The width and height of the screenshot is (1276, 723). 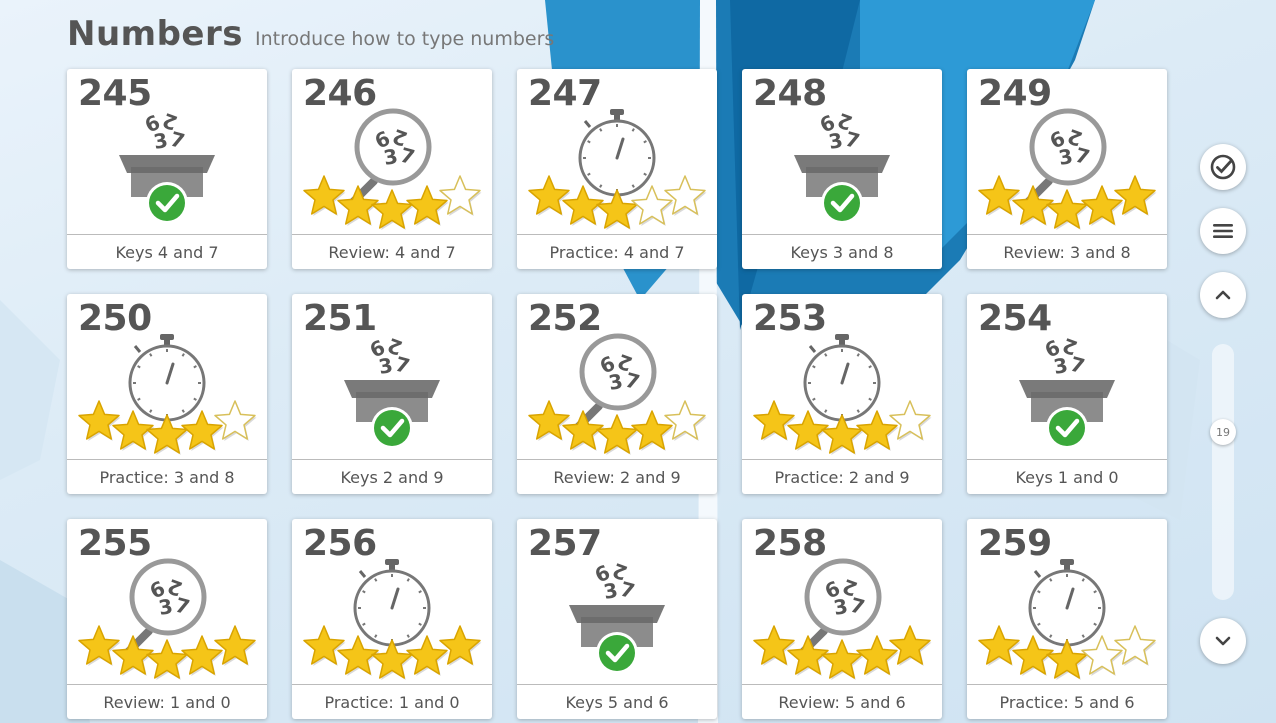 I want to click on lesson-title: Review: 4 and 7, so click(x=392, y=251).